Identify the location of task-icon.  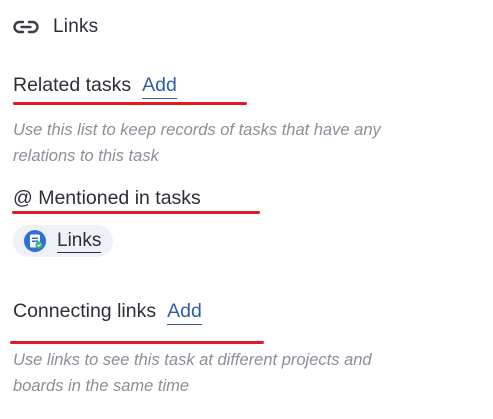
(35, 241).